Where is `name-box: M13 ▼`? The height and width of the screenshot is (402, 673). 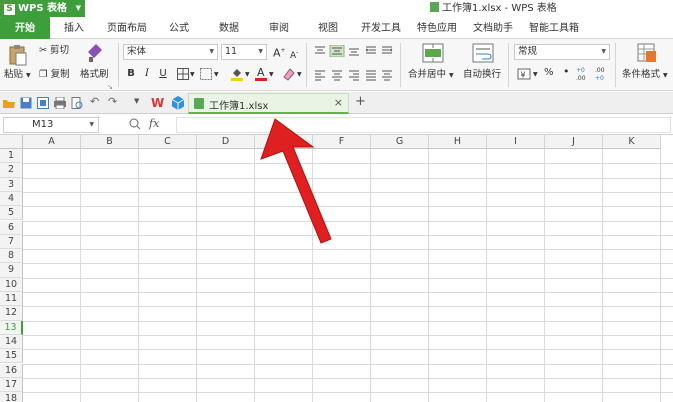
name-box: M13 ▼ is located at coordinates (51, 125).